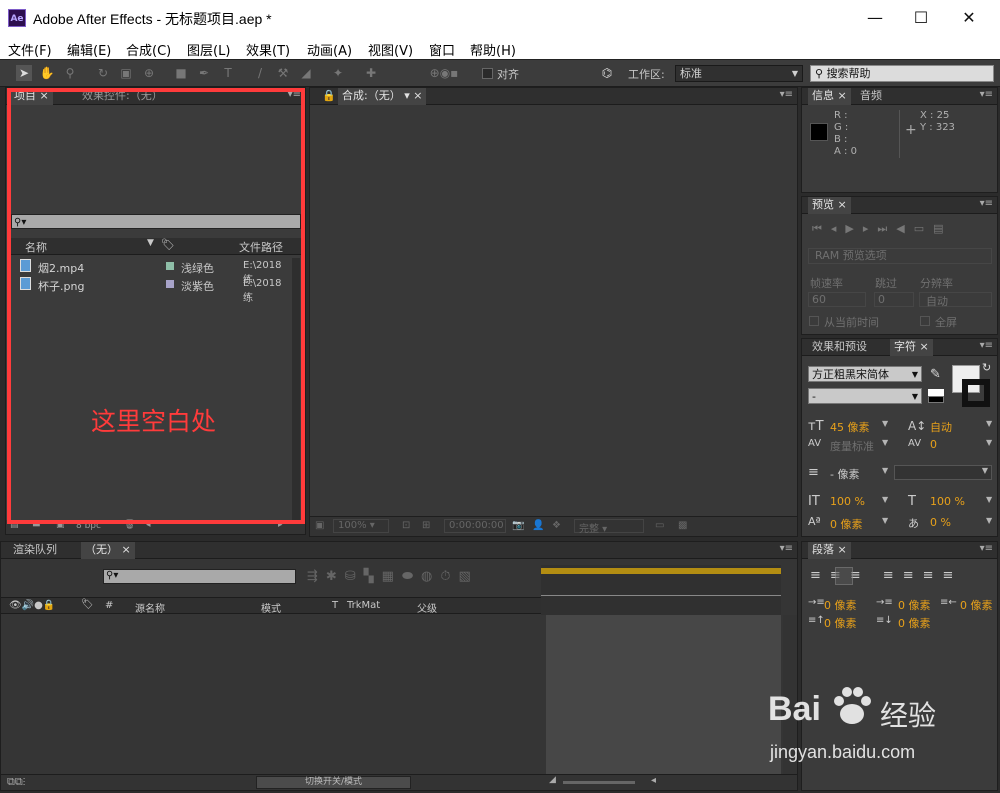  I want to click on scroll-left-icon: ◂, so click(653, 780).